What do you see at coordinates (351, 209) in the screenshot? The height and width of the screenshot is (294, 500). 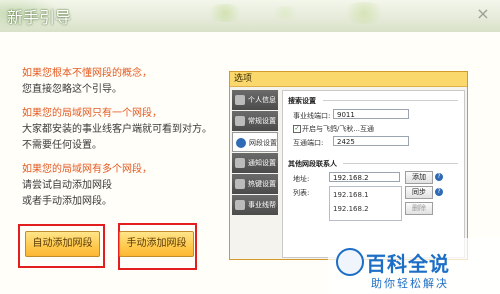 I see `list-item: 192.168.2` at bounding box center [351, 209].